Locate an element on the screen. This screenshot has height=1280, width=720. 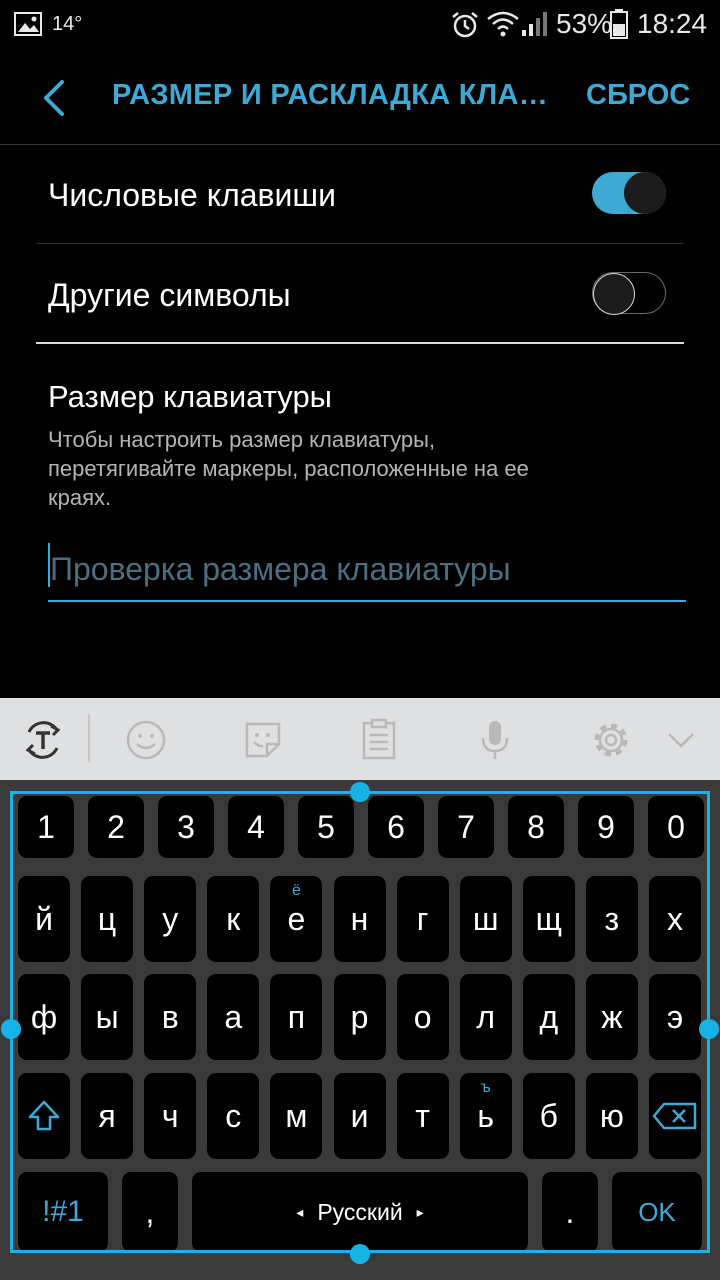
keyboard-size-title: Размер клавиатуры is located at coordinates (190, 396).